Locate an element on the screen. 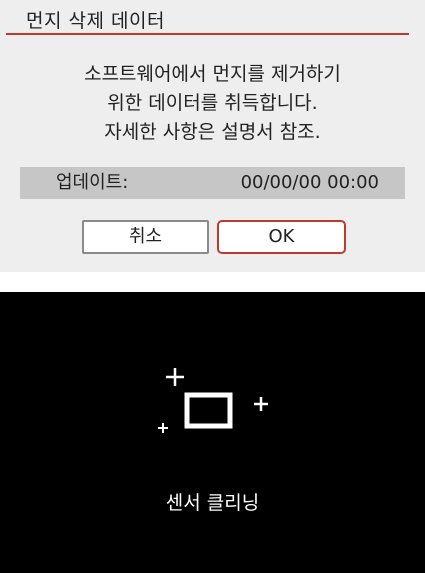 The width and height of the screenshot is (425, 573). cancel-button: 취소 is located at coordinates (145, 237).